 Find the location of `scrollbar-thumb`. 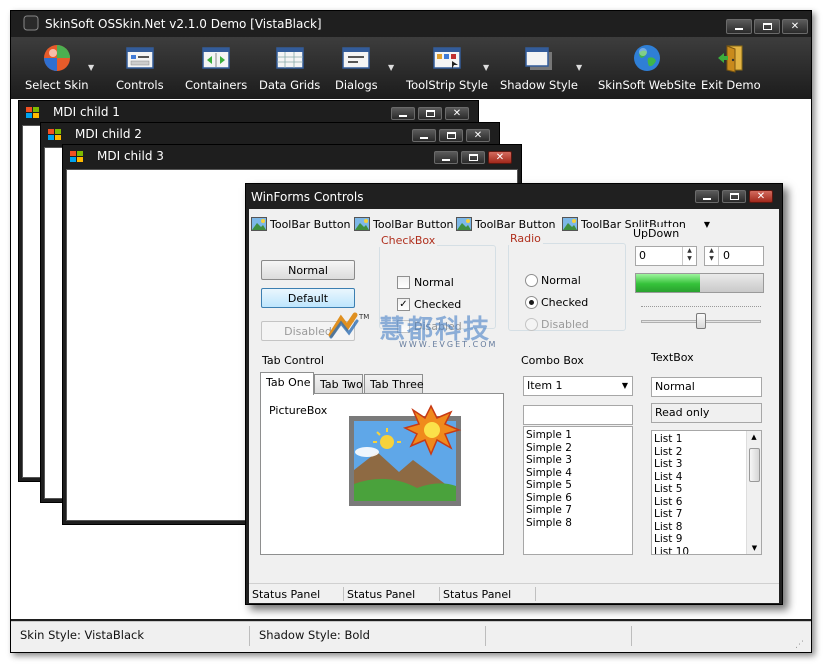

scrollbar-thumb is located at coordinates (754, 465).